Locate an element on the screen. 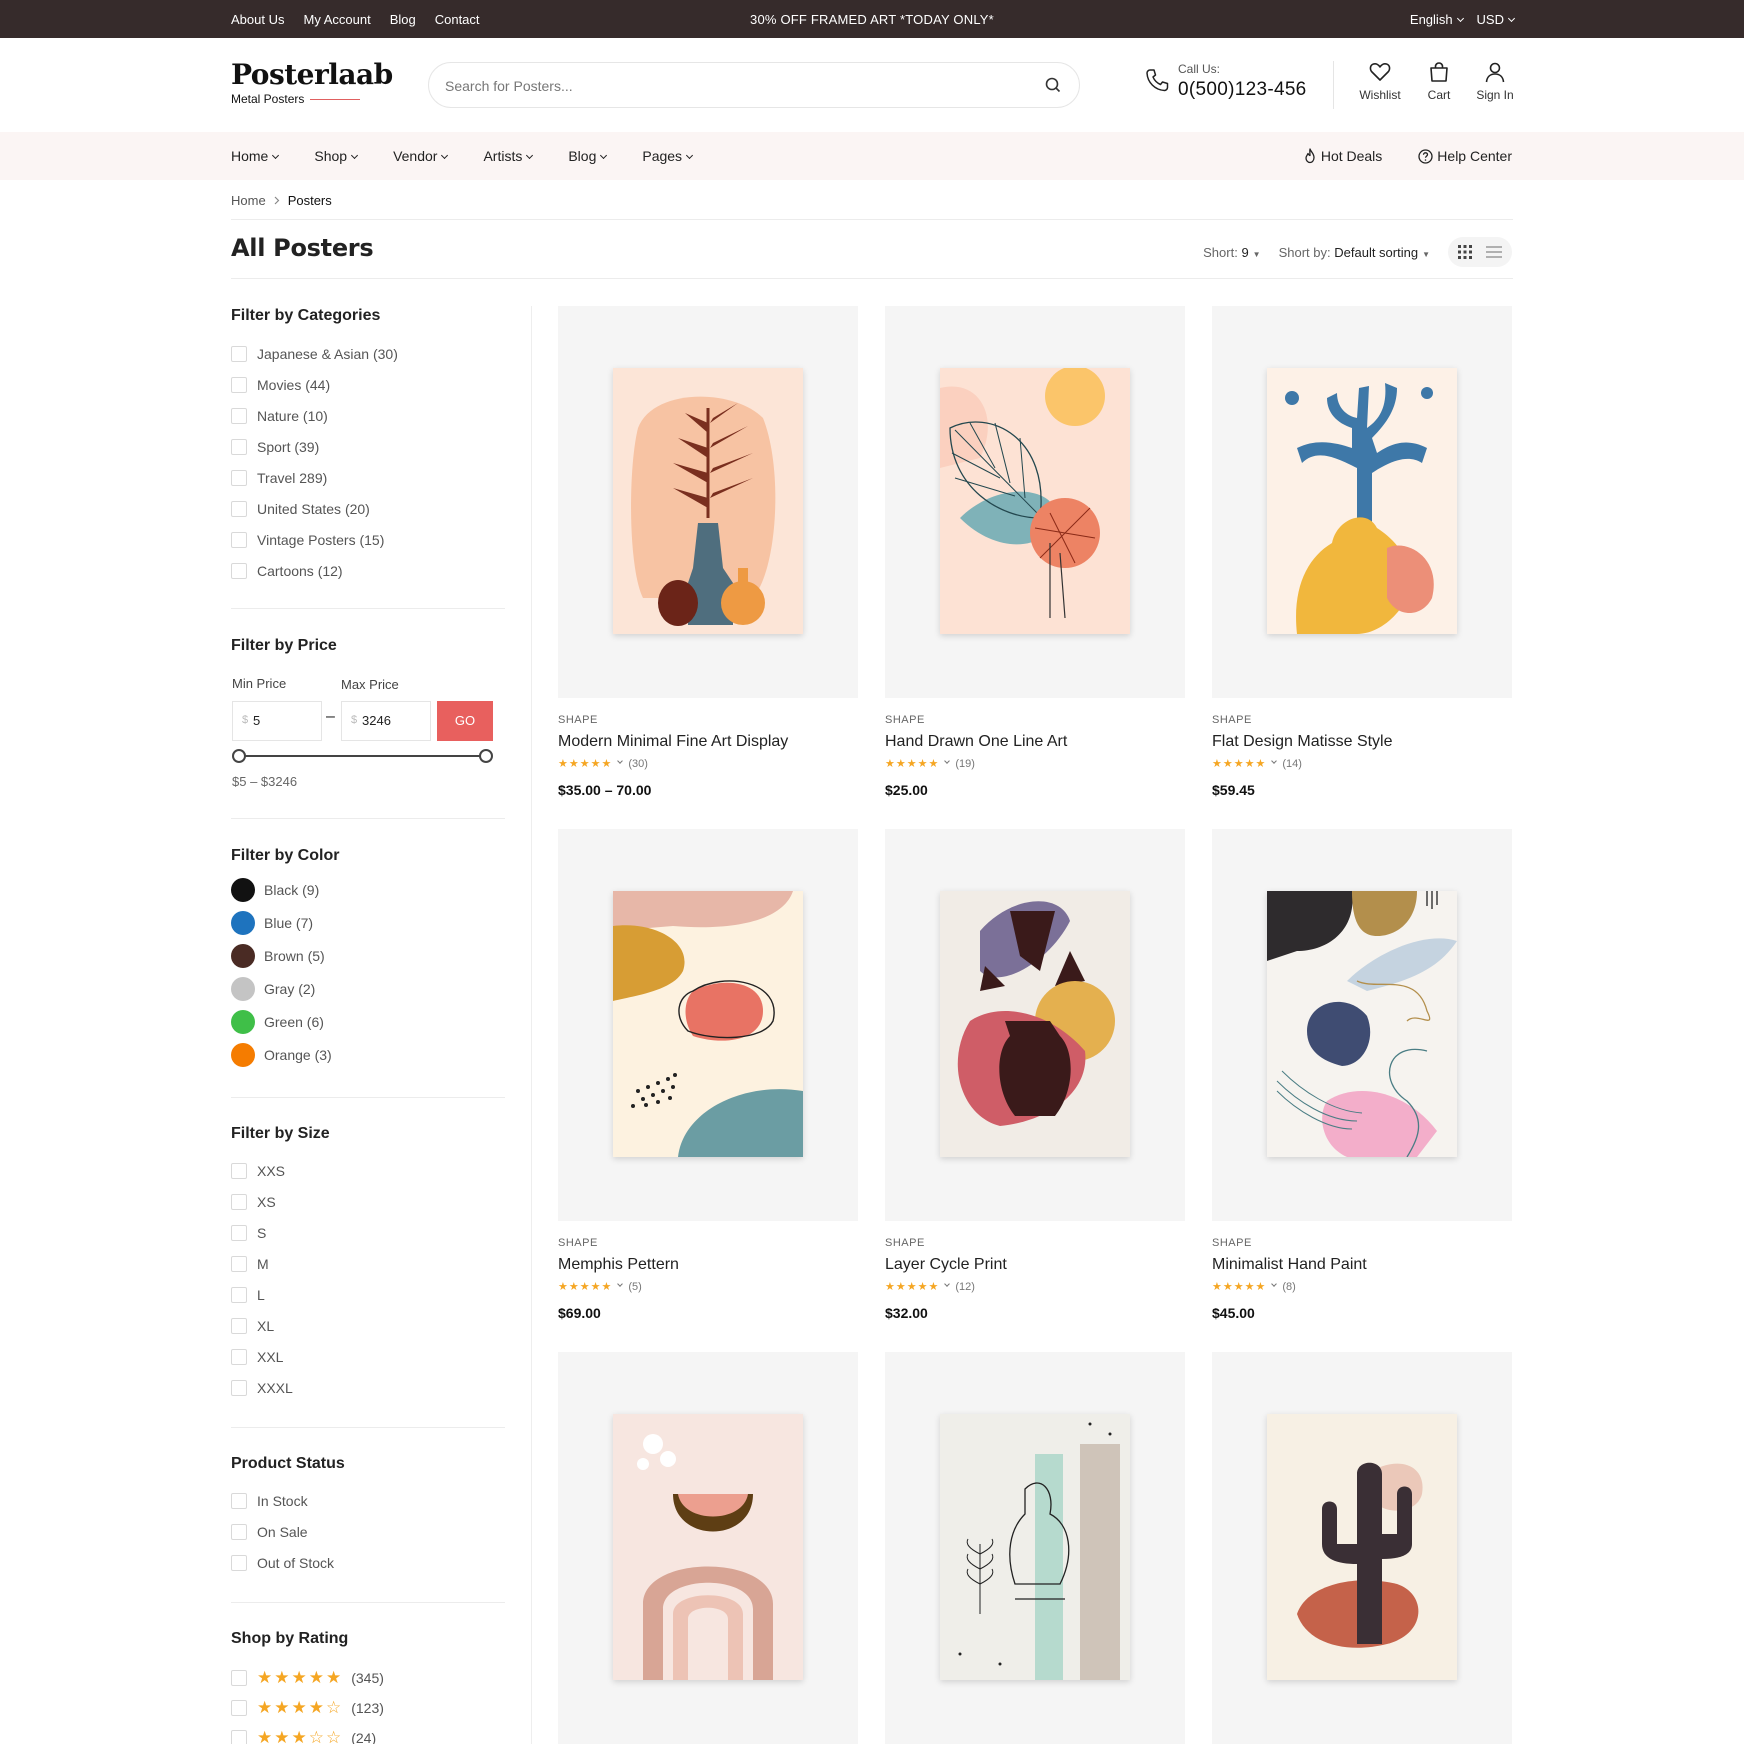 The image size is (1744, 1744). search-input is located at coordinates (725, 86).